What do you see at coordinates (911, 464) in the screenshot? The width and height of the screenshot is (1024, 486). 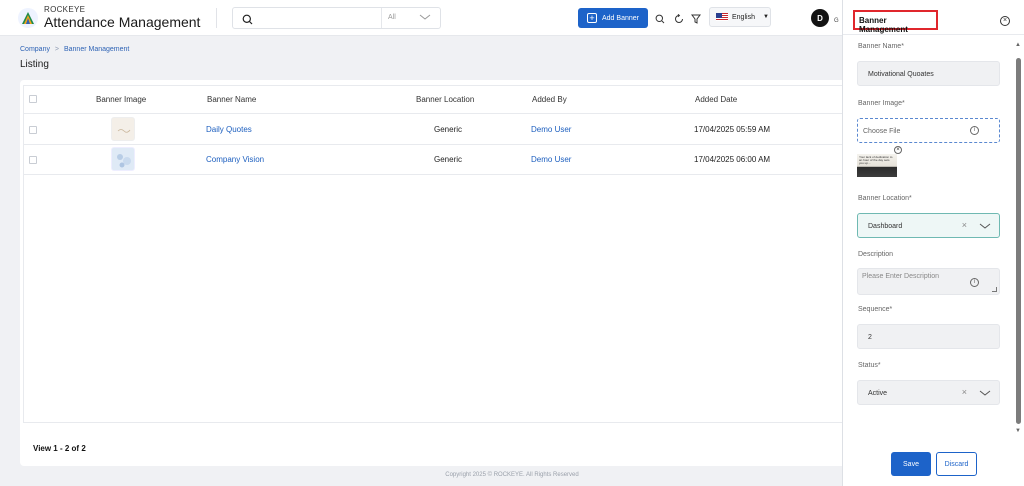 I see `save-button: Save` at bounding box center [911, 464].